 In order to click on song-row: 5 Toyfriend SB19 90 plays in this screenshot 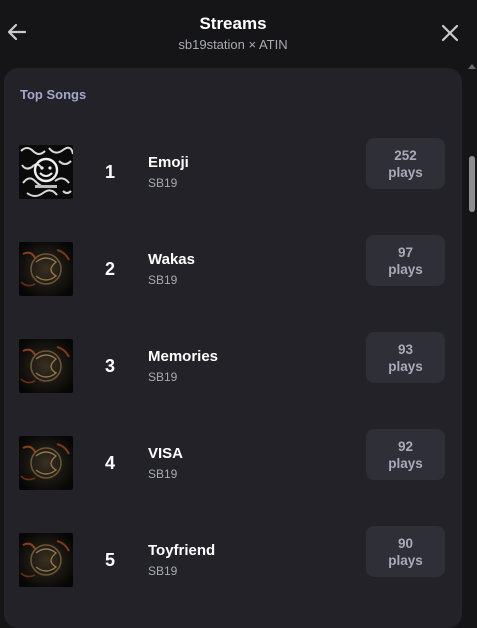, I will do `click(233, 559)`.